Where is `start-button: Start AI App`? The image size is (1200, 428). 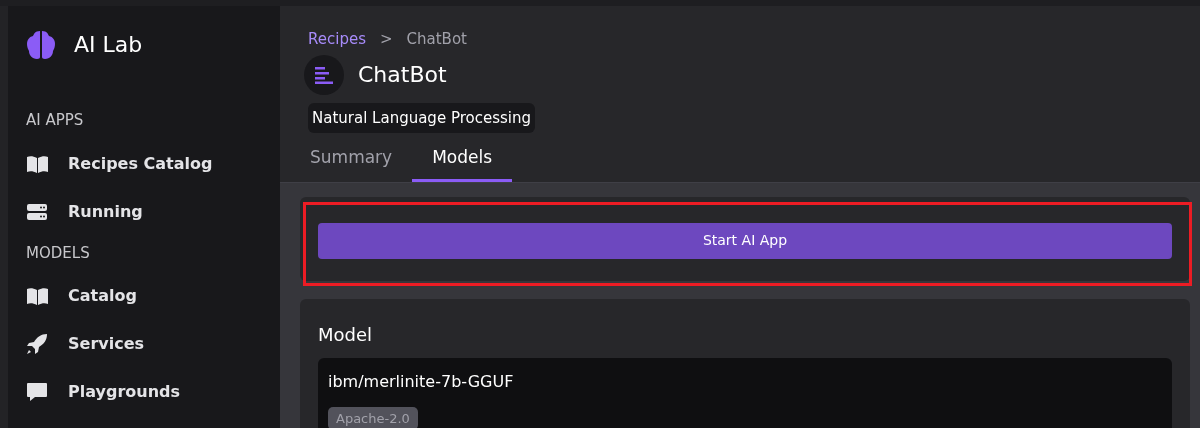 start-button: Start AI App is located at coordinates (745, 240).